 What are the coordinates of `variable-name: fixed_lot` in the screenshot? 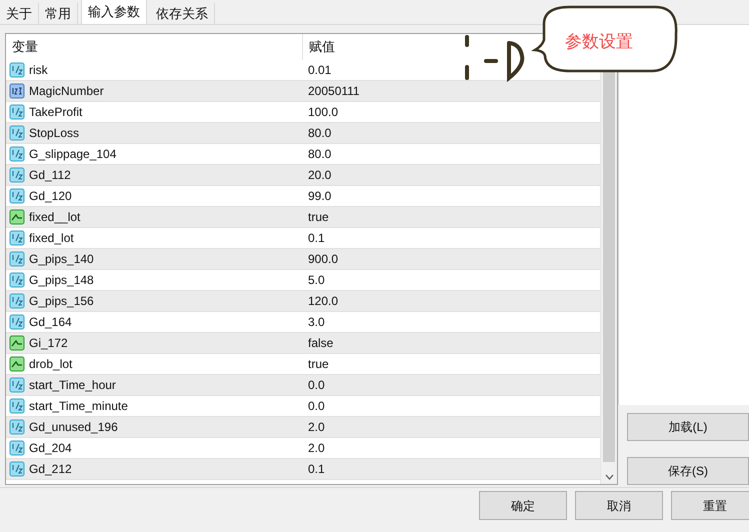 It's located at (51, 238).